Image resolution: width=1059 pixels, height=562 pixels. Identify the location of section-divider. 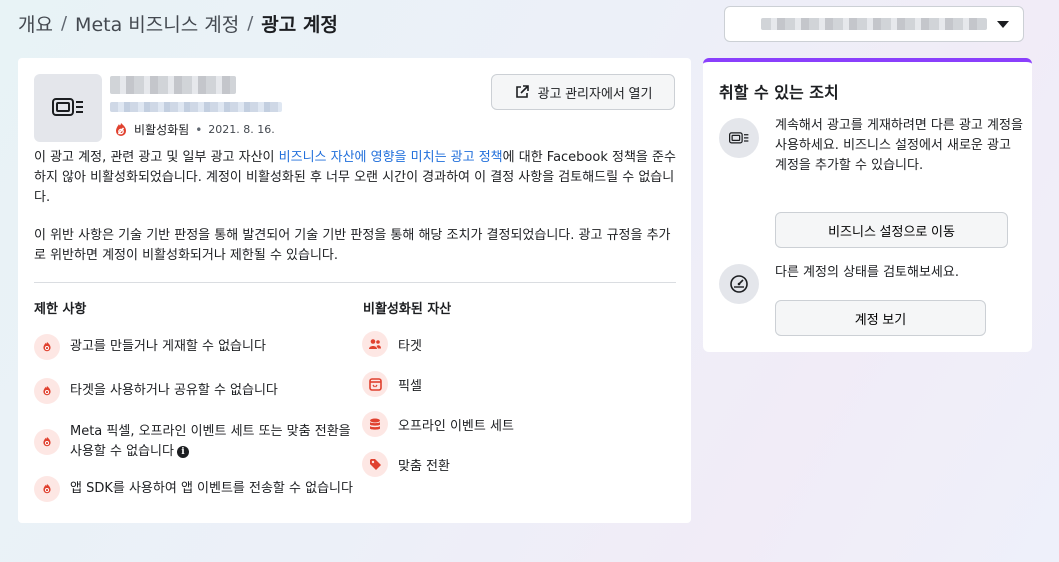
(355, 282).